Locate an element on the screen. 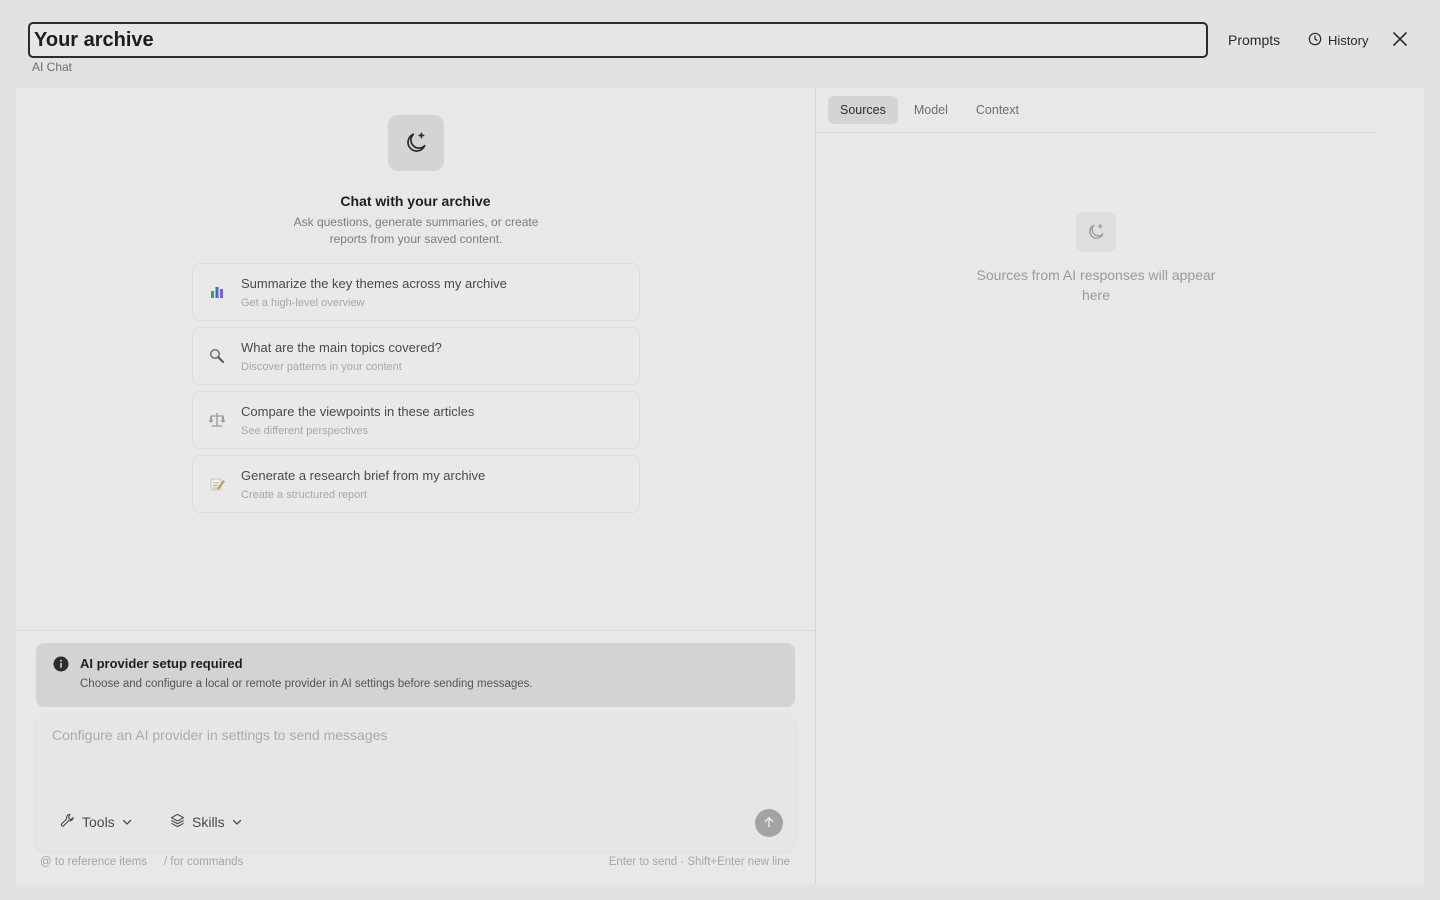  window-subtitle: AI Chat is located at coordinates (52, 67).